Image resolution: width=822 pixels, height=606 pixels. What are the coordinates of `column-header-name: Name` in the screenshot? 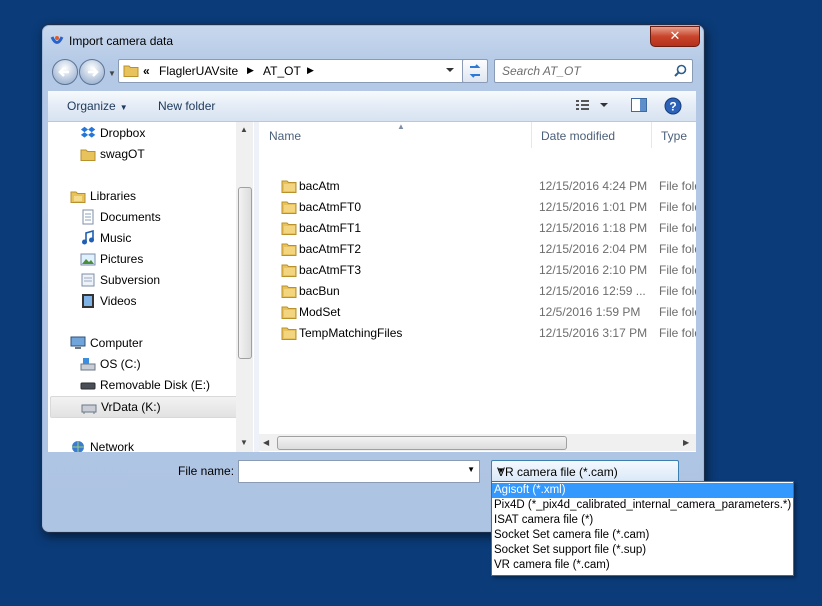 It's located at (395, 135).